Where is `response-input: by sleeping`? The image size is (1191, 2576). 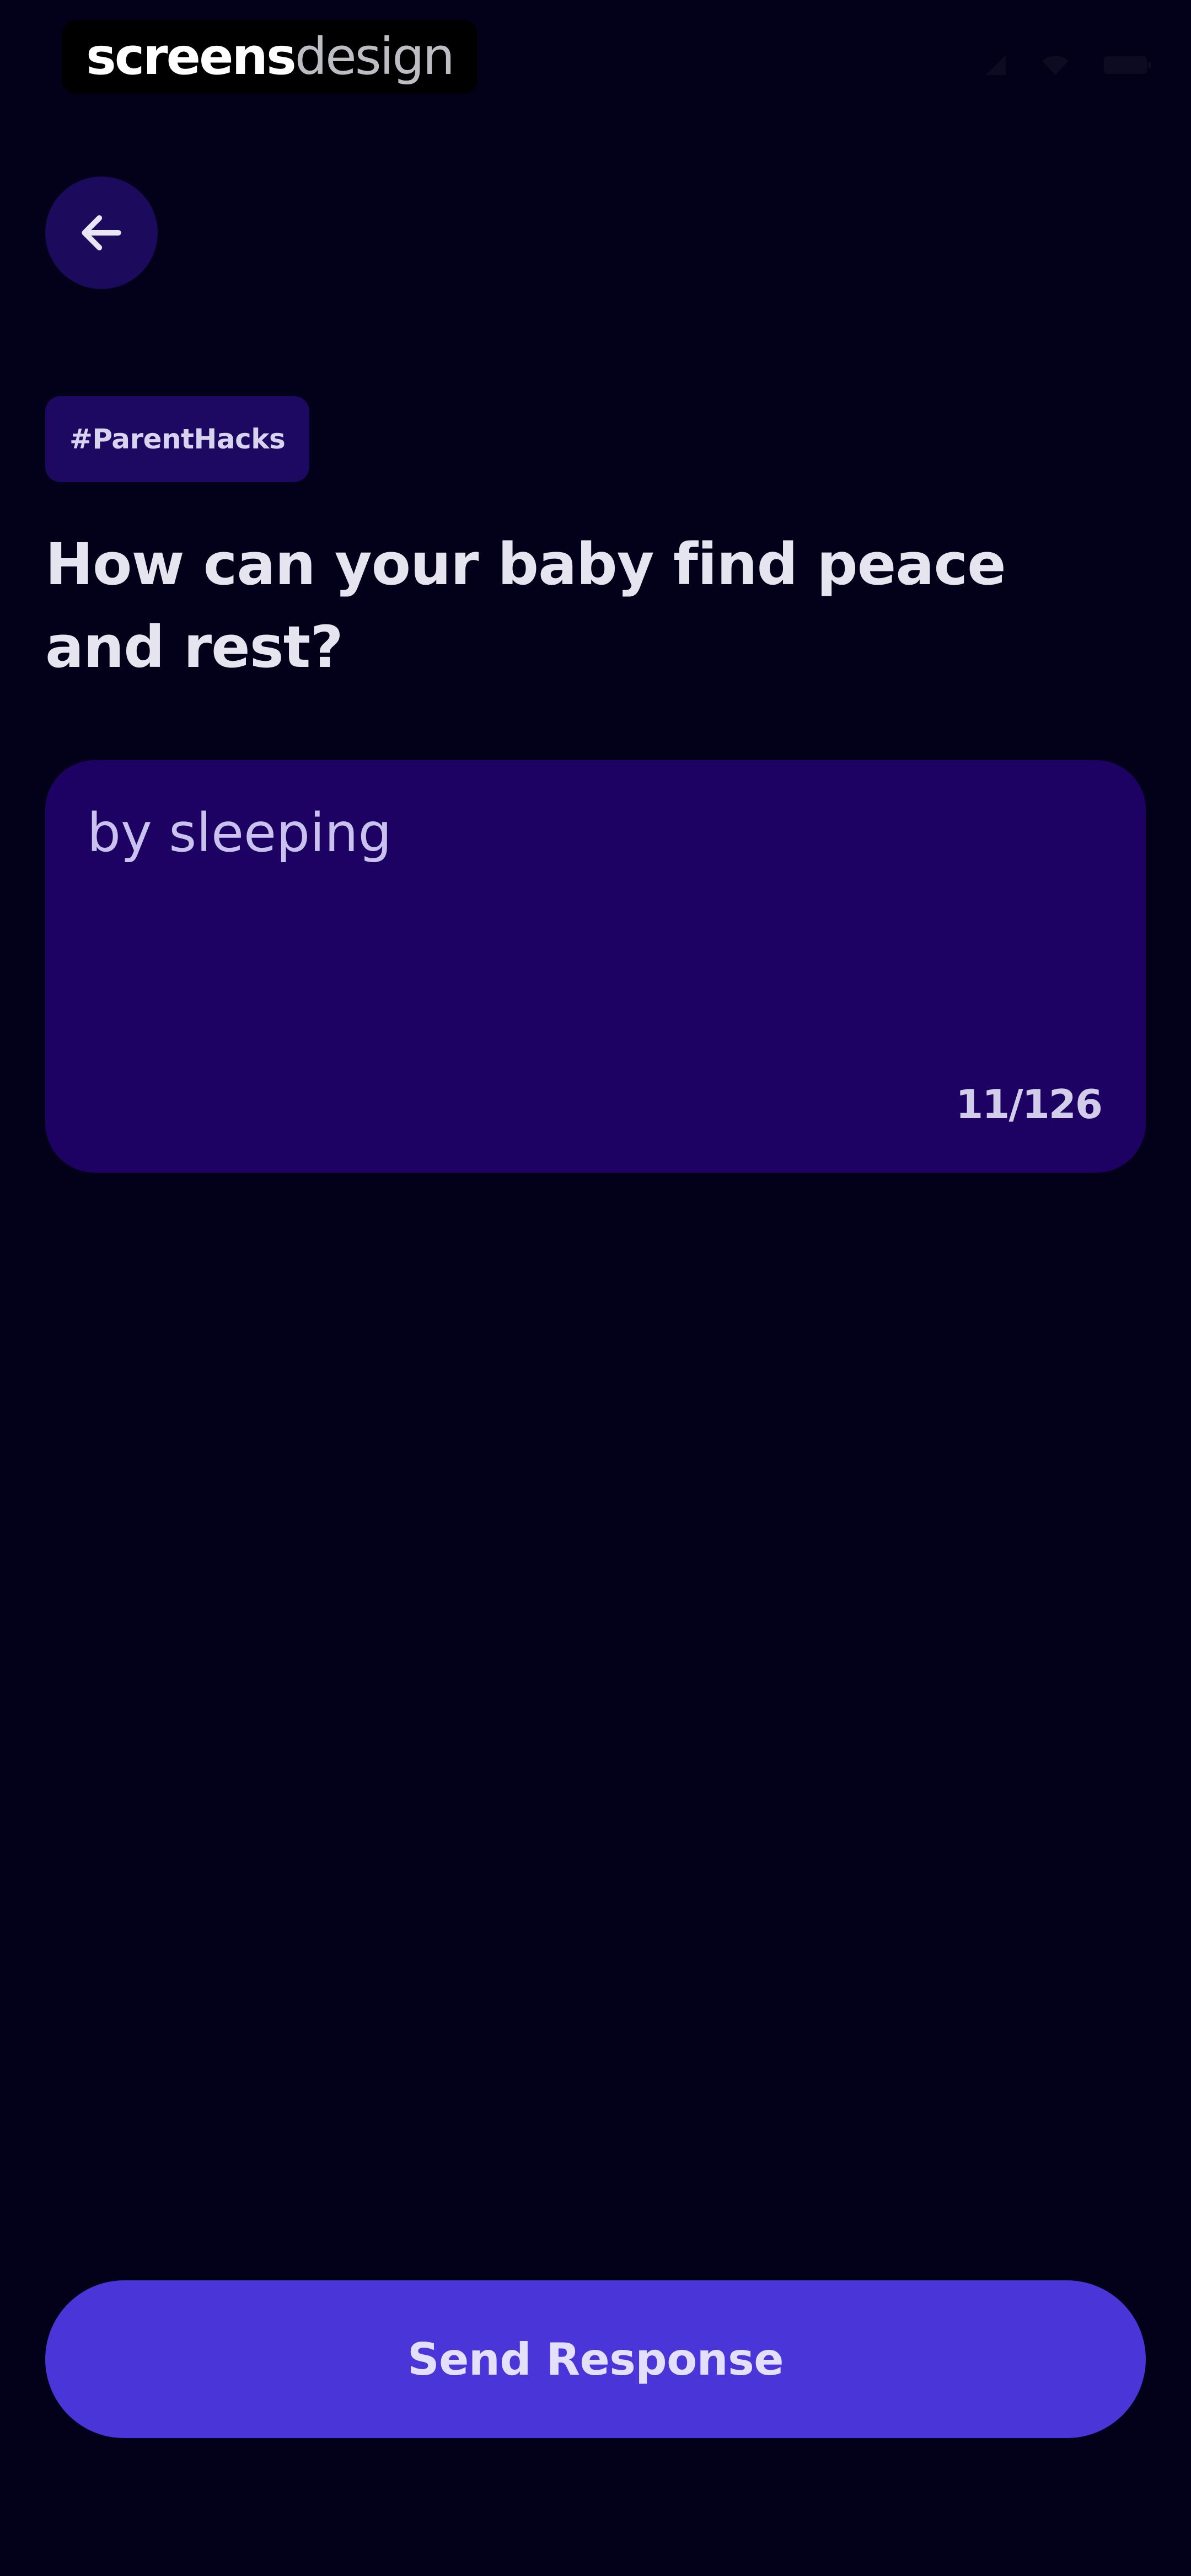 response-input: by sleeping is located at coordinates (594, 938).